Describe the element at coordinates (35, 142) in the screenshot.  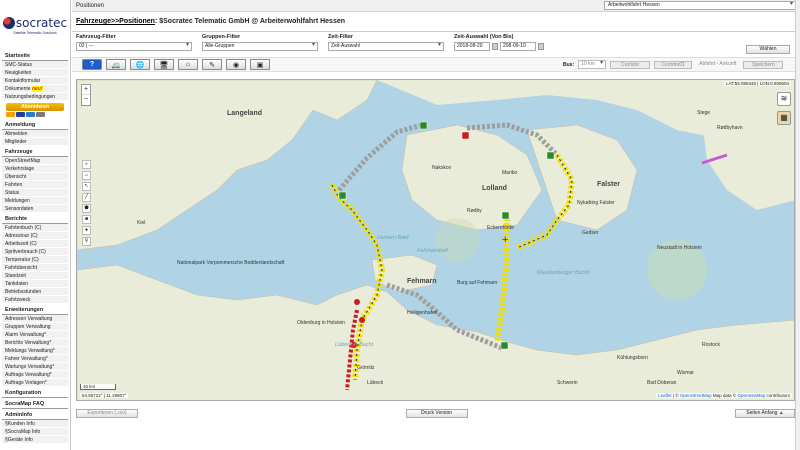
I see `sidebar-item: Mitglieder` at that location.